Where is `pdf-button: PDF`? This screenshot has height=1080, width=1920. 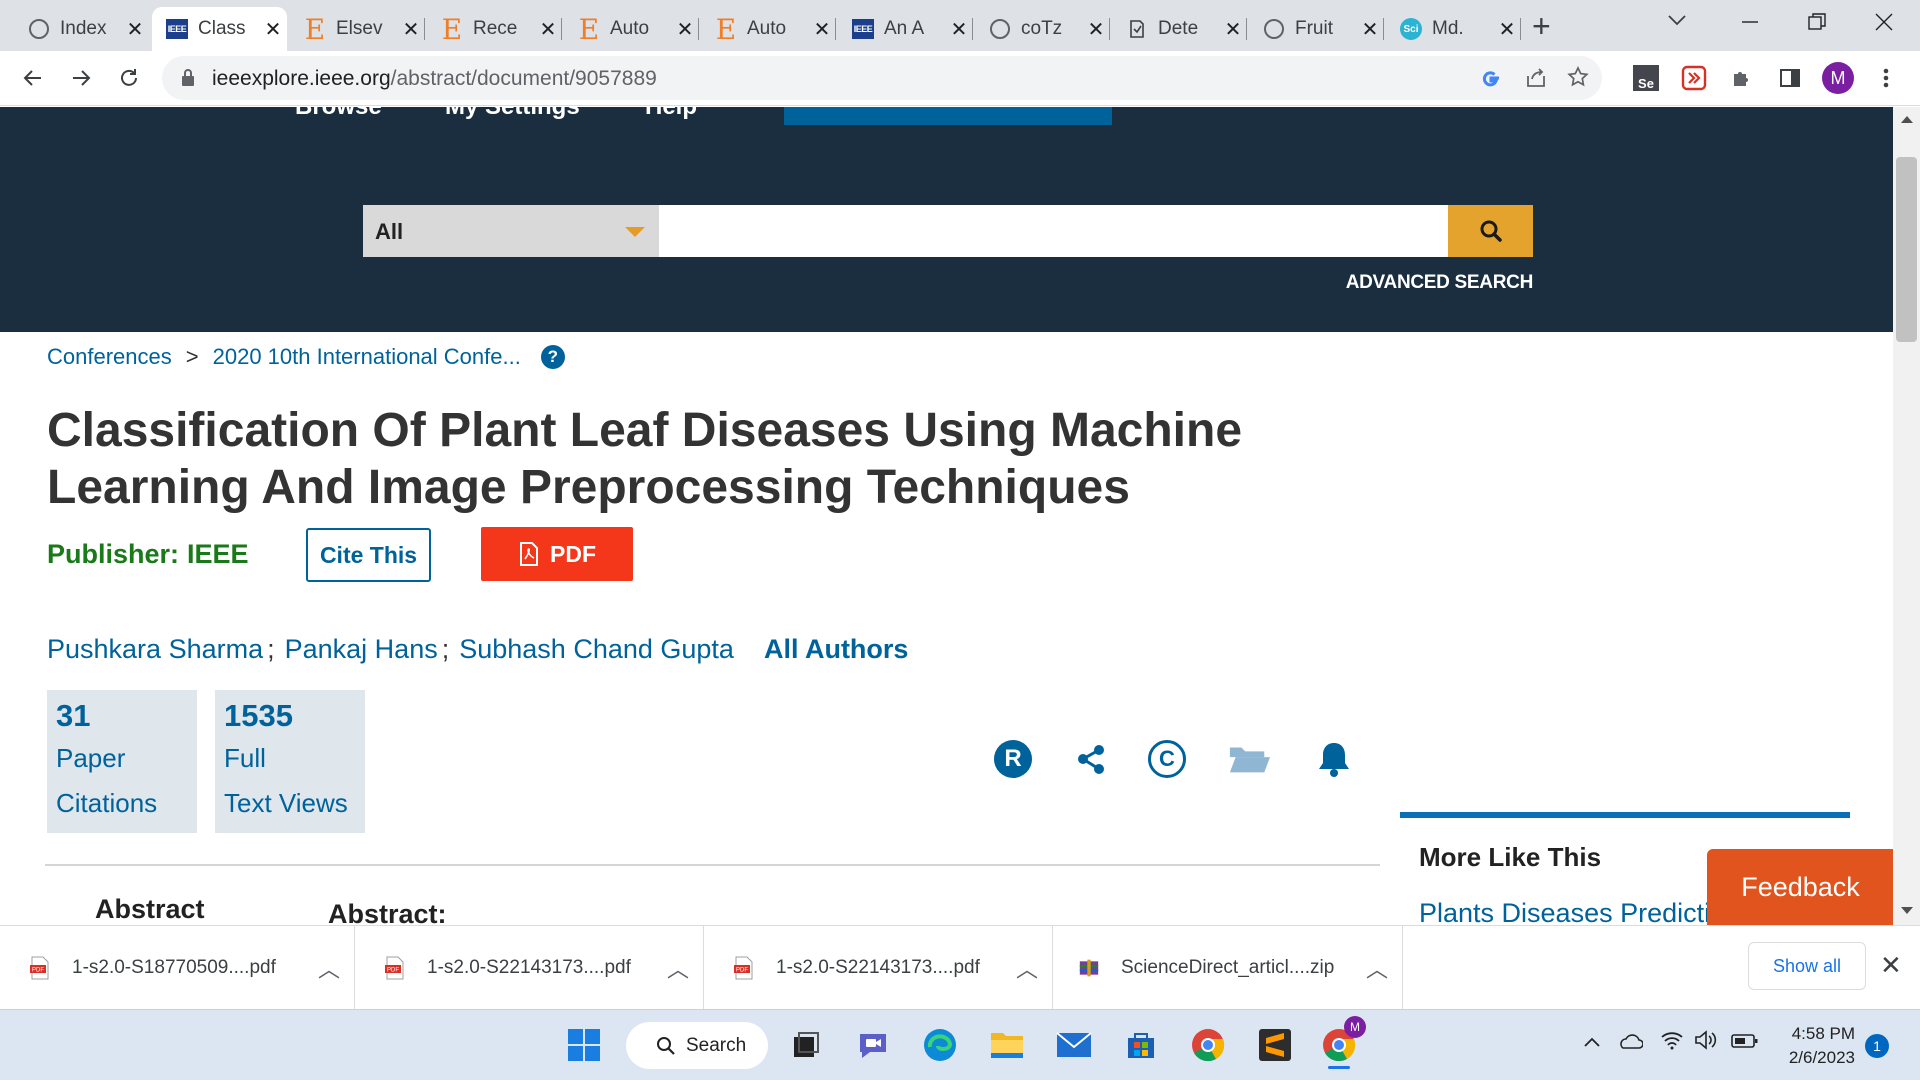 pdf-button: PDF is located at coordinates (557, 554).